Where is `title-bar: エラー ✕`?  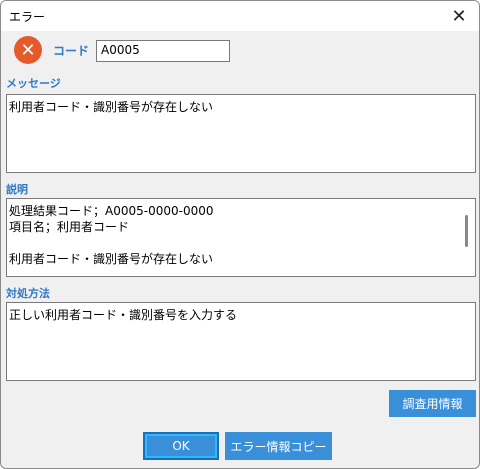 title-bar: エラー ✕ is located at coordinates (240, 16).